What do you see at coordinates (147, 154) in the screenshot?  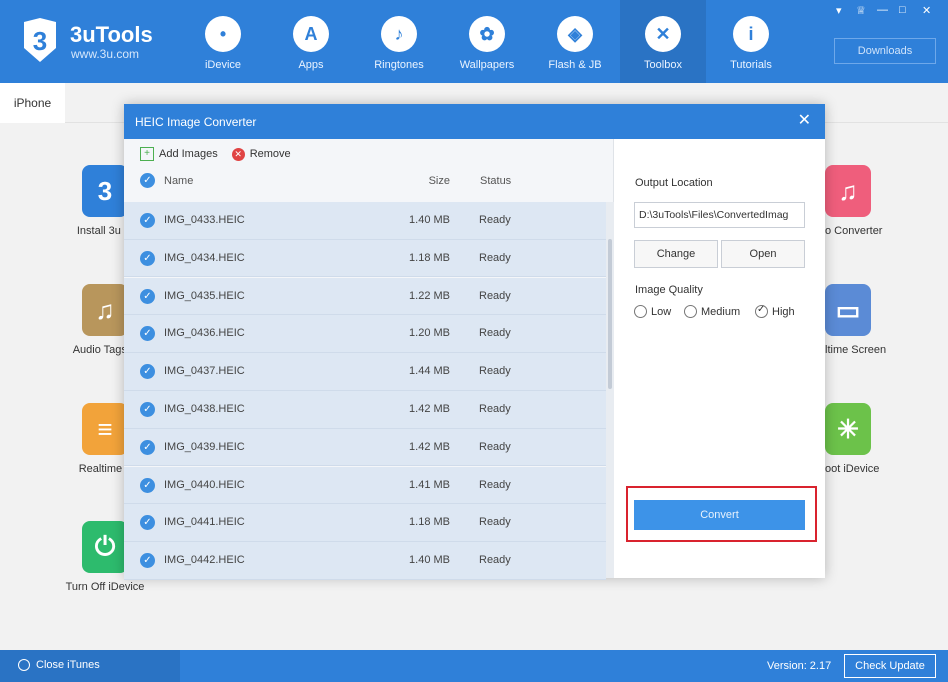 I see `add-image-icon: +` at bounding box center [147, 154].